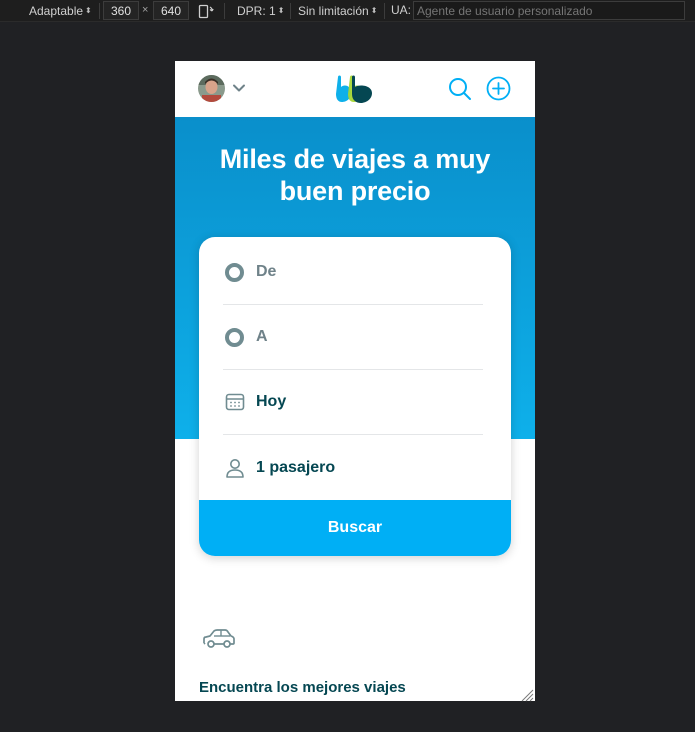 The width and height of the screenshot is (695, 732). What do you see at coordinates (239, 88) in the screenshot?
I see `chevron-down-icon` at bounding box center [239, 88].